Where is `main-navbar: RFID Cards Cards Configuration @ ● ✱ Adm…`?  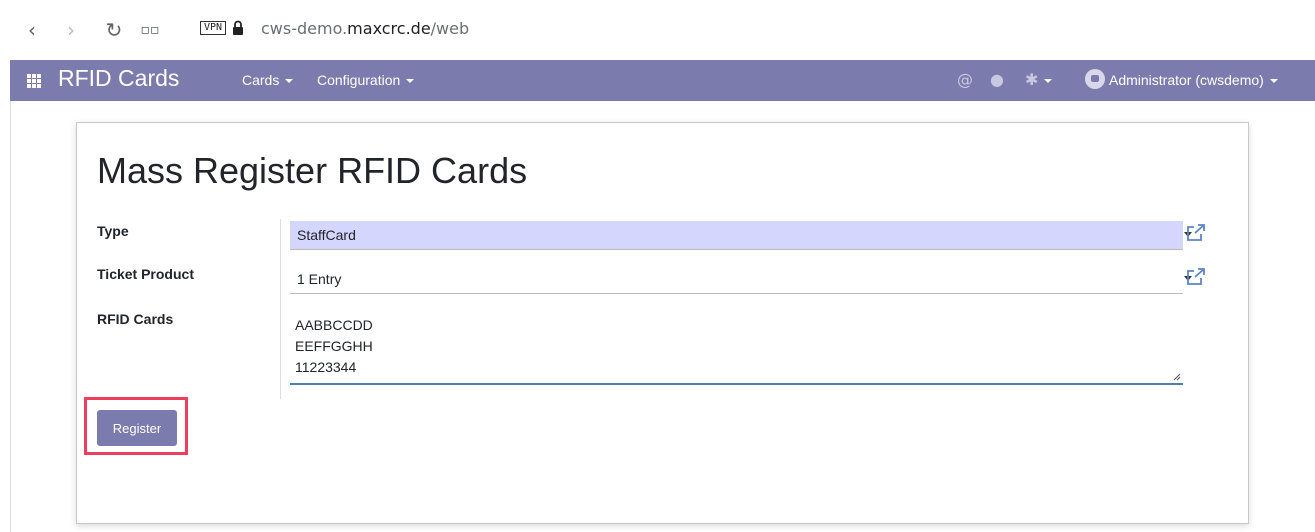
main-navbar: RFID Cards Cards Configuration @ ● ✱ Adm… is located at coordinates (662, 80).